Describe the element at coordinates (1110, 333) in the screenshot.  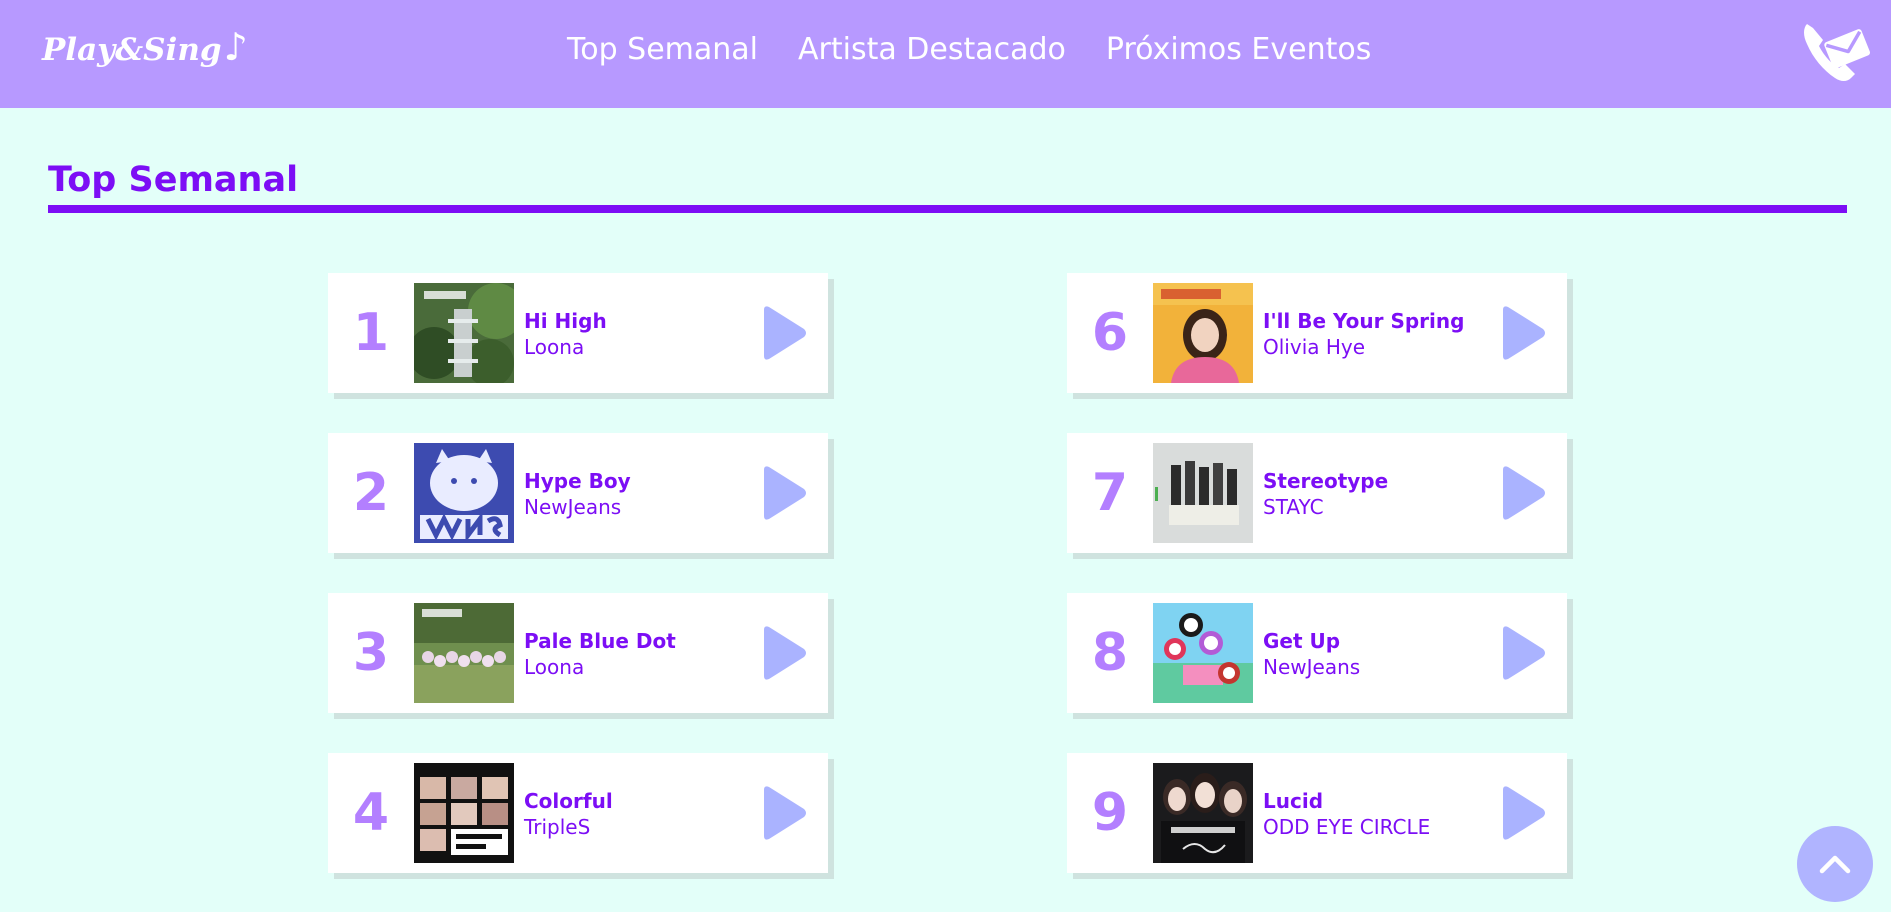
I see `song-rank: 6` at that location.